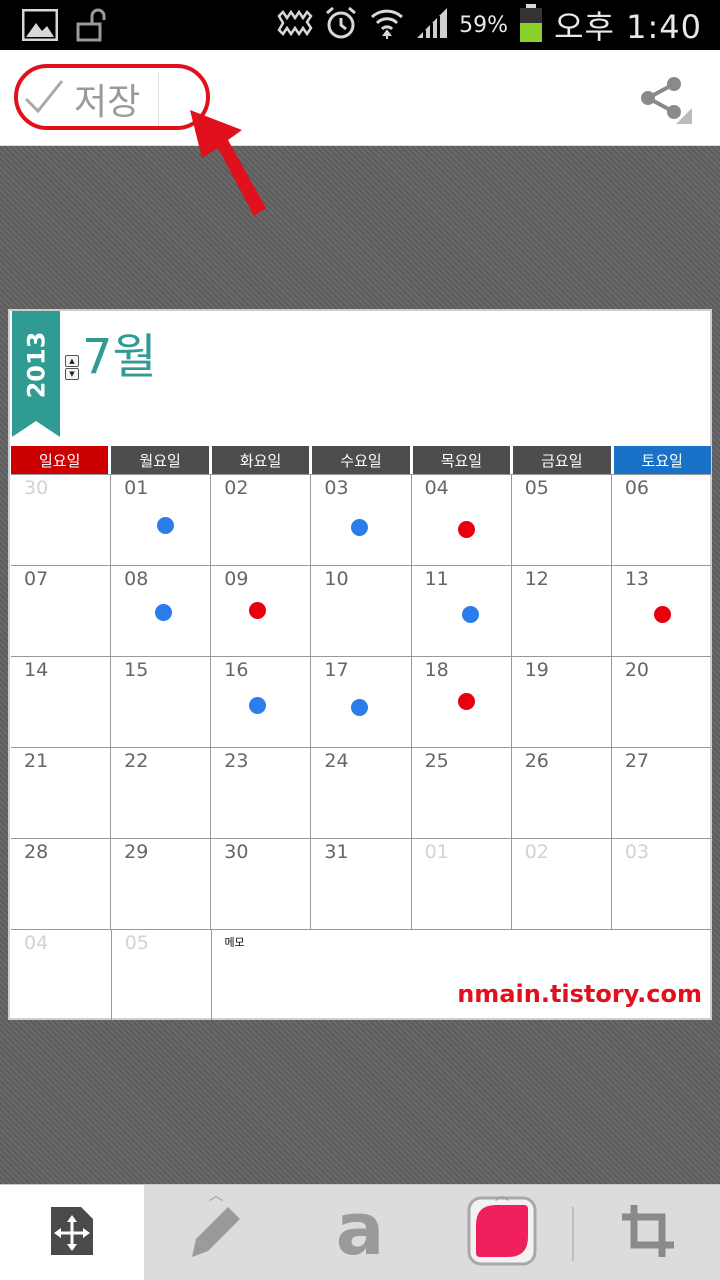 The width and height of the screenshot is (720, 1280). Describe the element at coordinates (161, 702) in the screenshot. I see `day-cell: 15` at that location.